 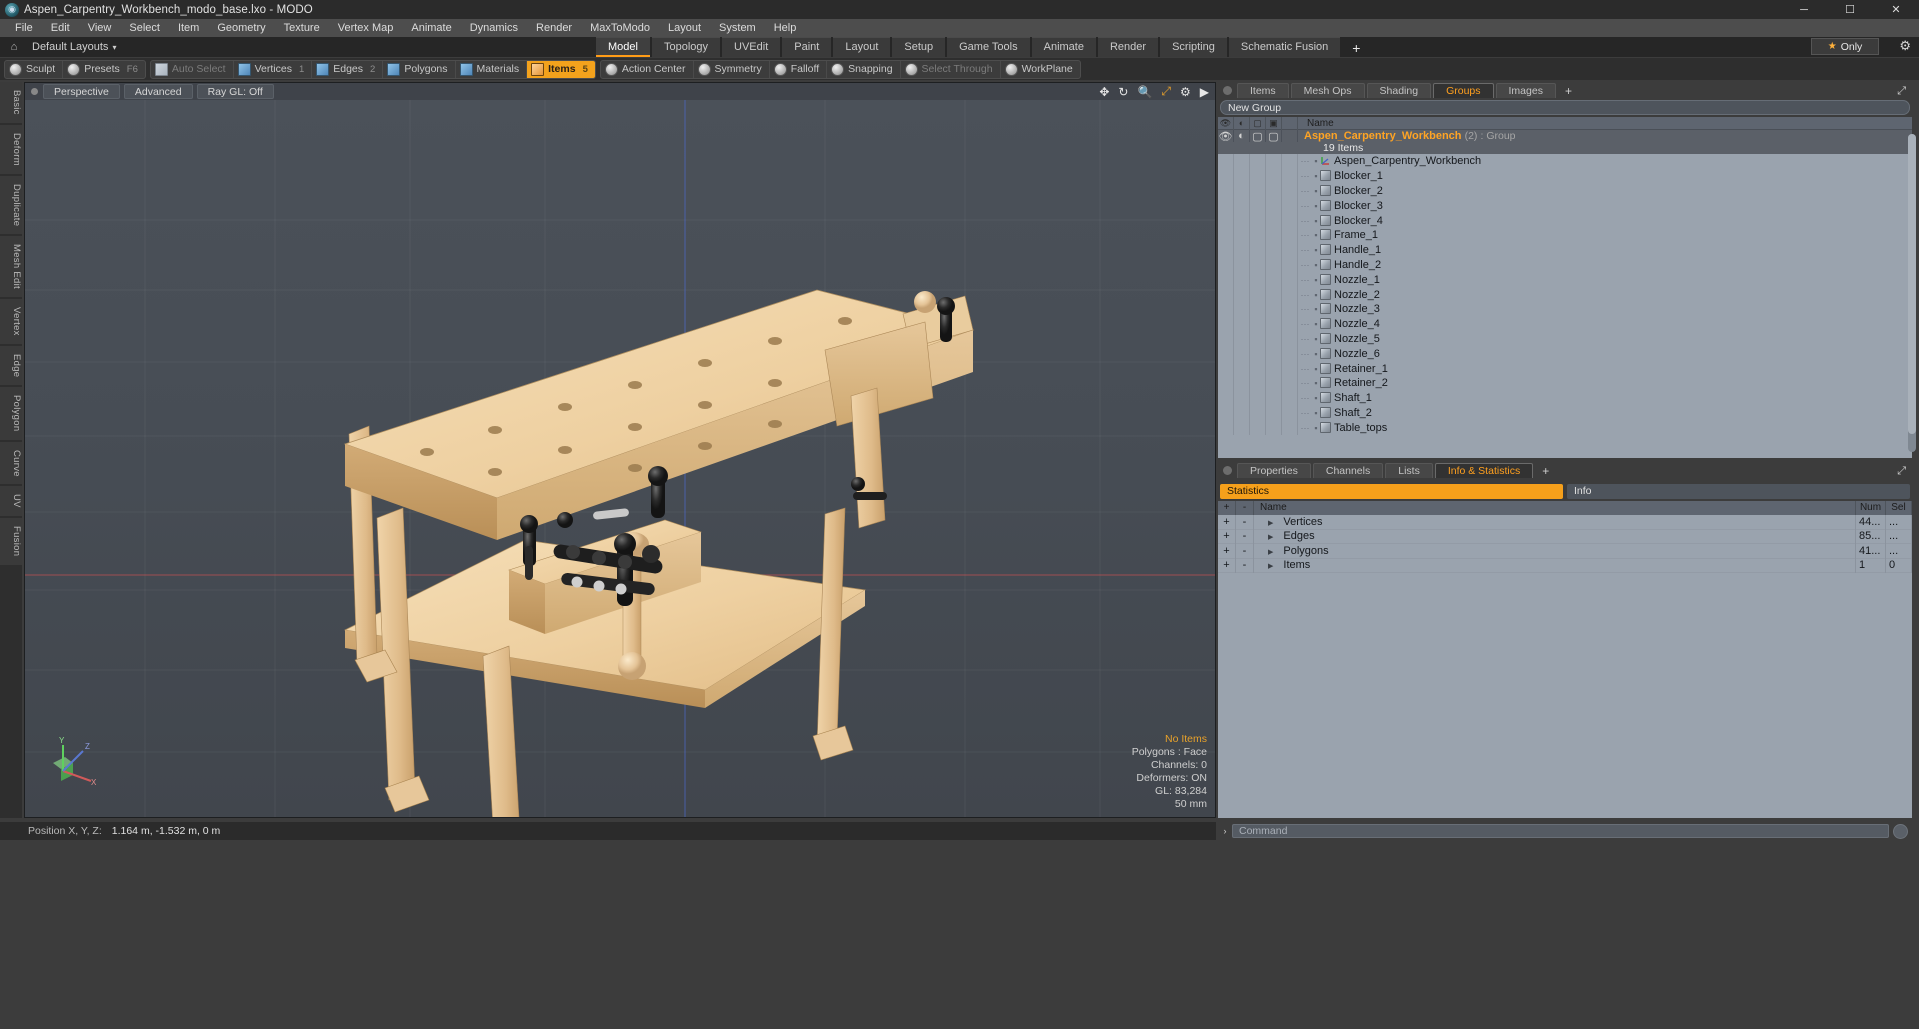 What do you see at coordinates (1565, 354) in the screenshot?
I see `item-row: ··· ▪ Nozzle_6` at bounding box center [1565, 354].